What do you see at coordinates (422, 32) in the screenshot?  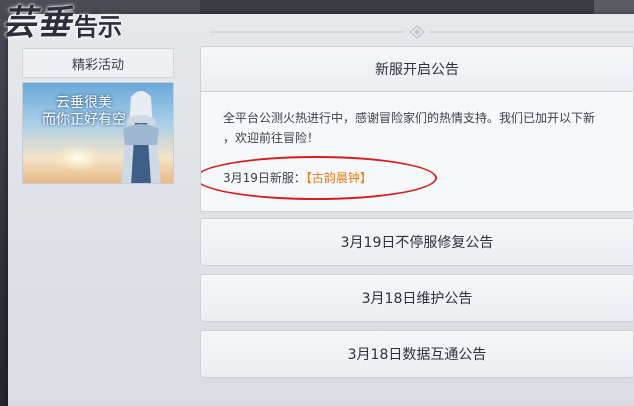 I see `ornament-divider` at bounding box center [422, 32].